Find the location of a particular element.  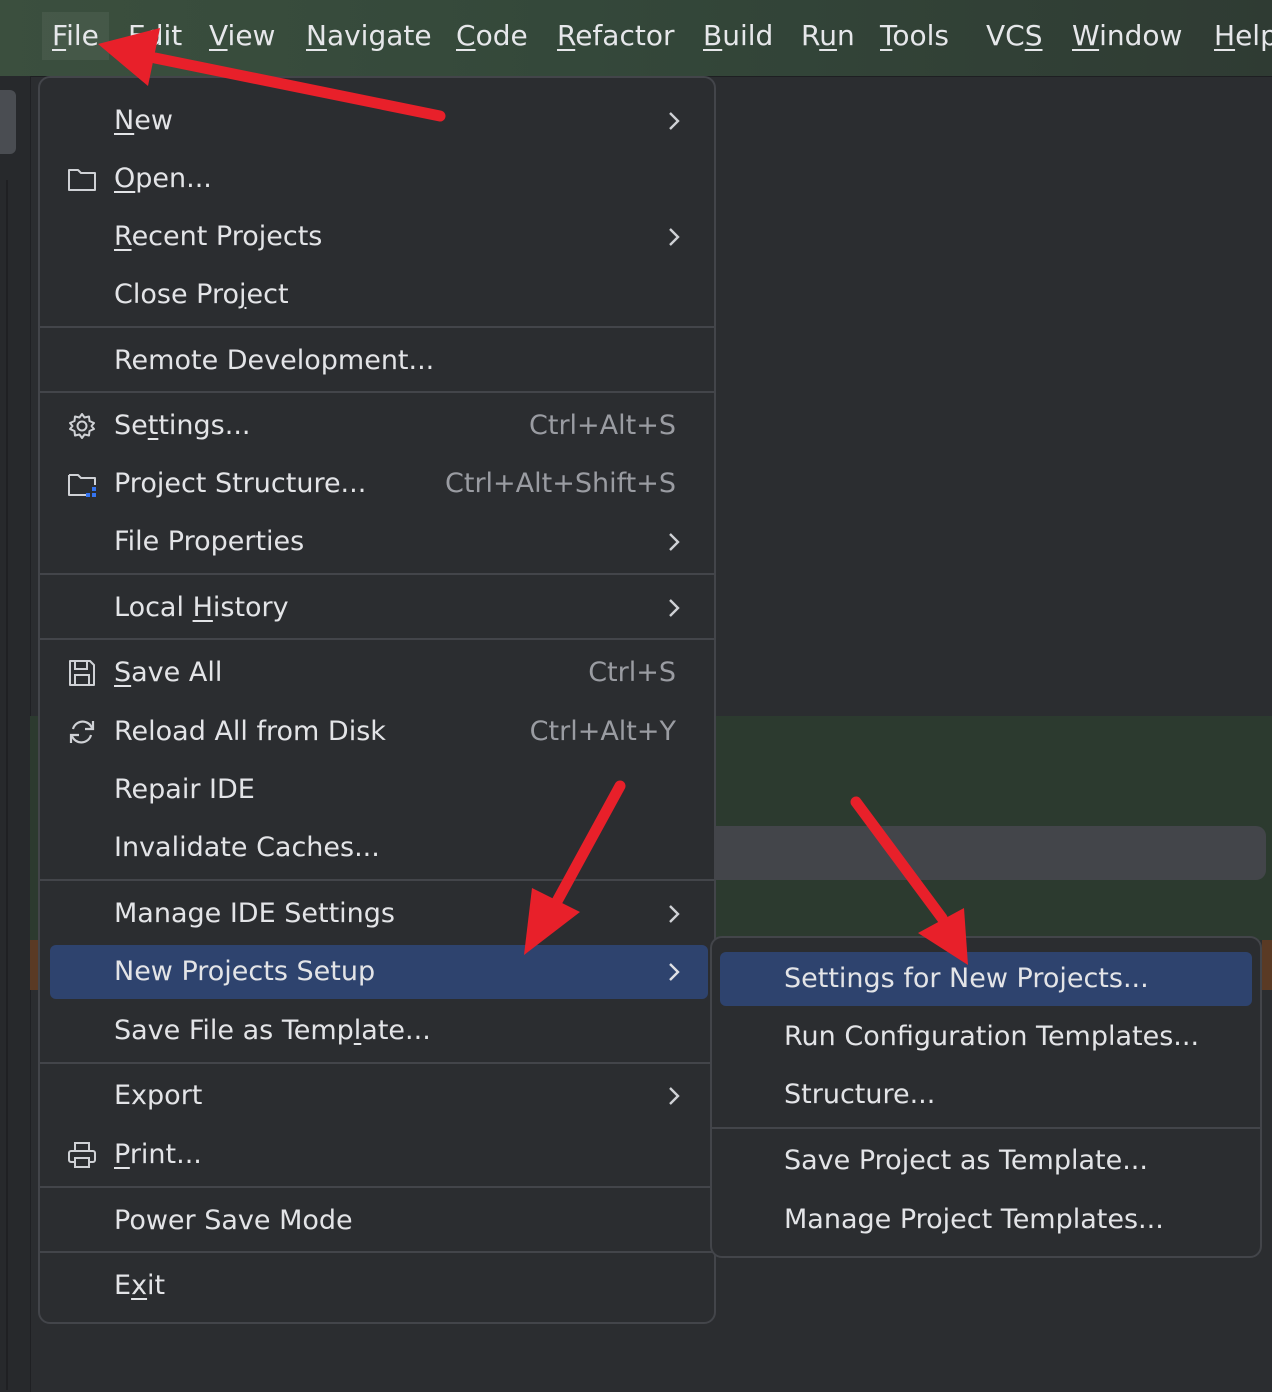

menu-item-local-history: Local History is located at coordinates (377, 608).